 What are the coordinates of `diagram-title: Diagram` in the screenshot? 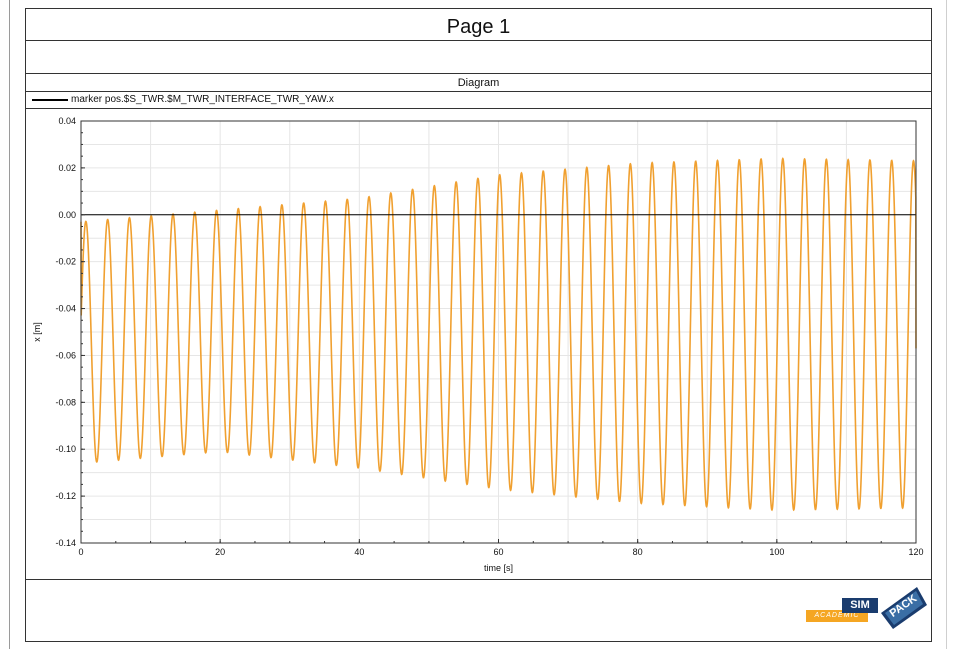 It's located at (478, 83).